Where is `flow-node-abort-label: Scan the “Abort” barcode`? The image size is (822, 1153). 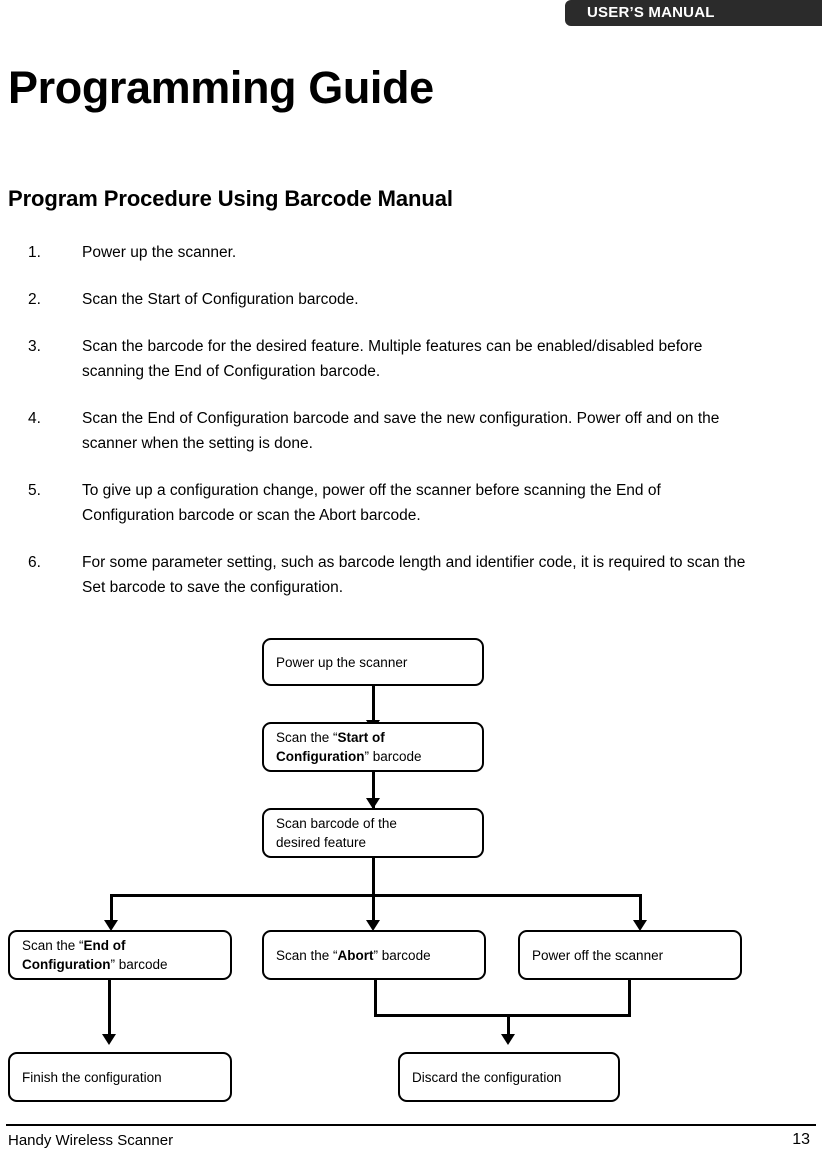
flow-node-abort-label: Scan the “Abort” barcode is located at coordinates (353, 955).